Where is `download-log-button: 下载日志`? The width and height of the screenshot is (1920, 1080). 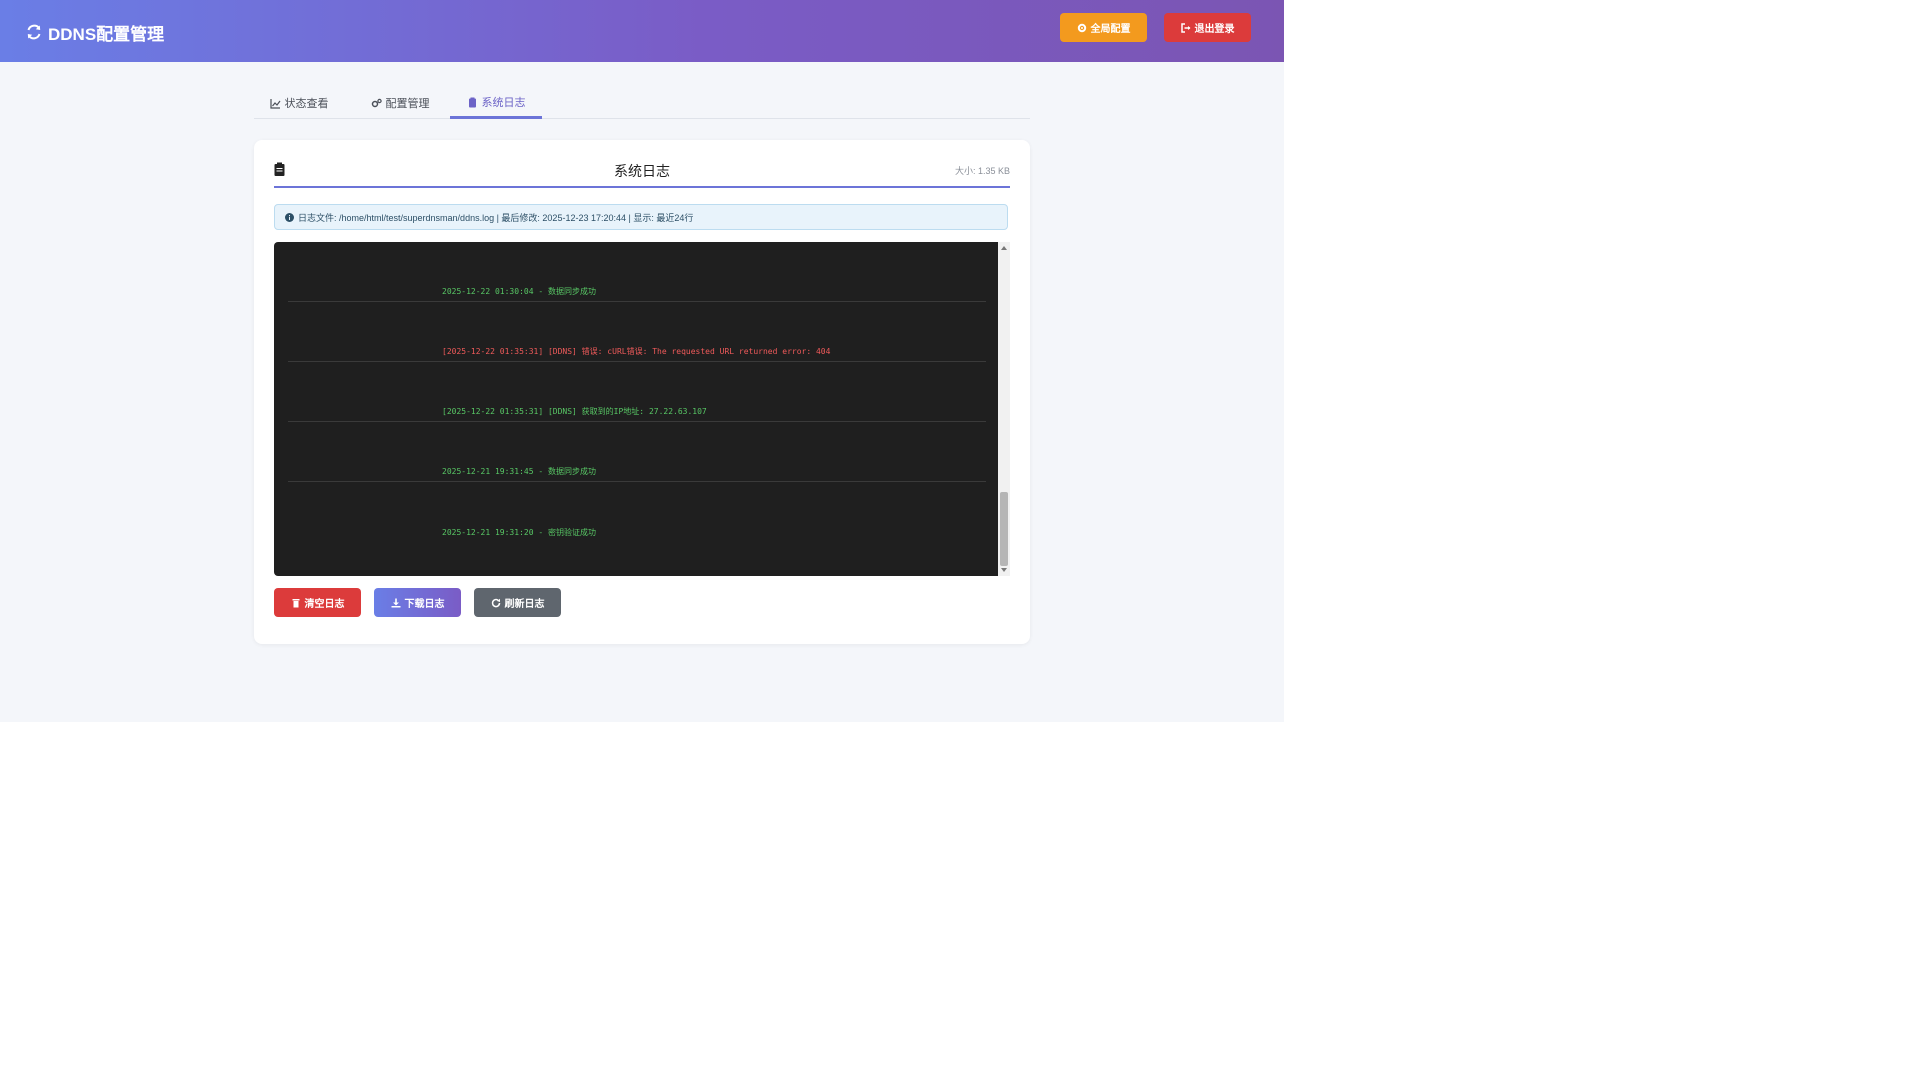 download-log-button: 下载日志 is located at coordinates (417, 602).